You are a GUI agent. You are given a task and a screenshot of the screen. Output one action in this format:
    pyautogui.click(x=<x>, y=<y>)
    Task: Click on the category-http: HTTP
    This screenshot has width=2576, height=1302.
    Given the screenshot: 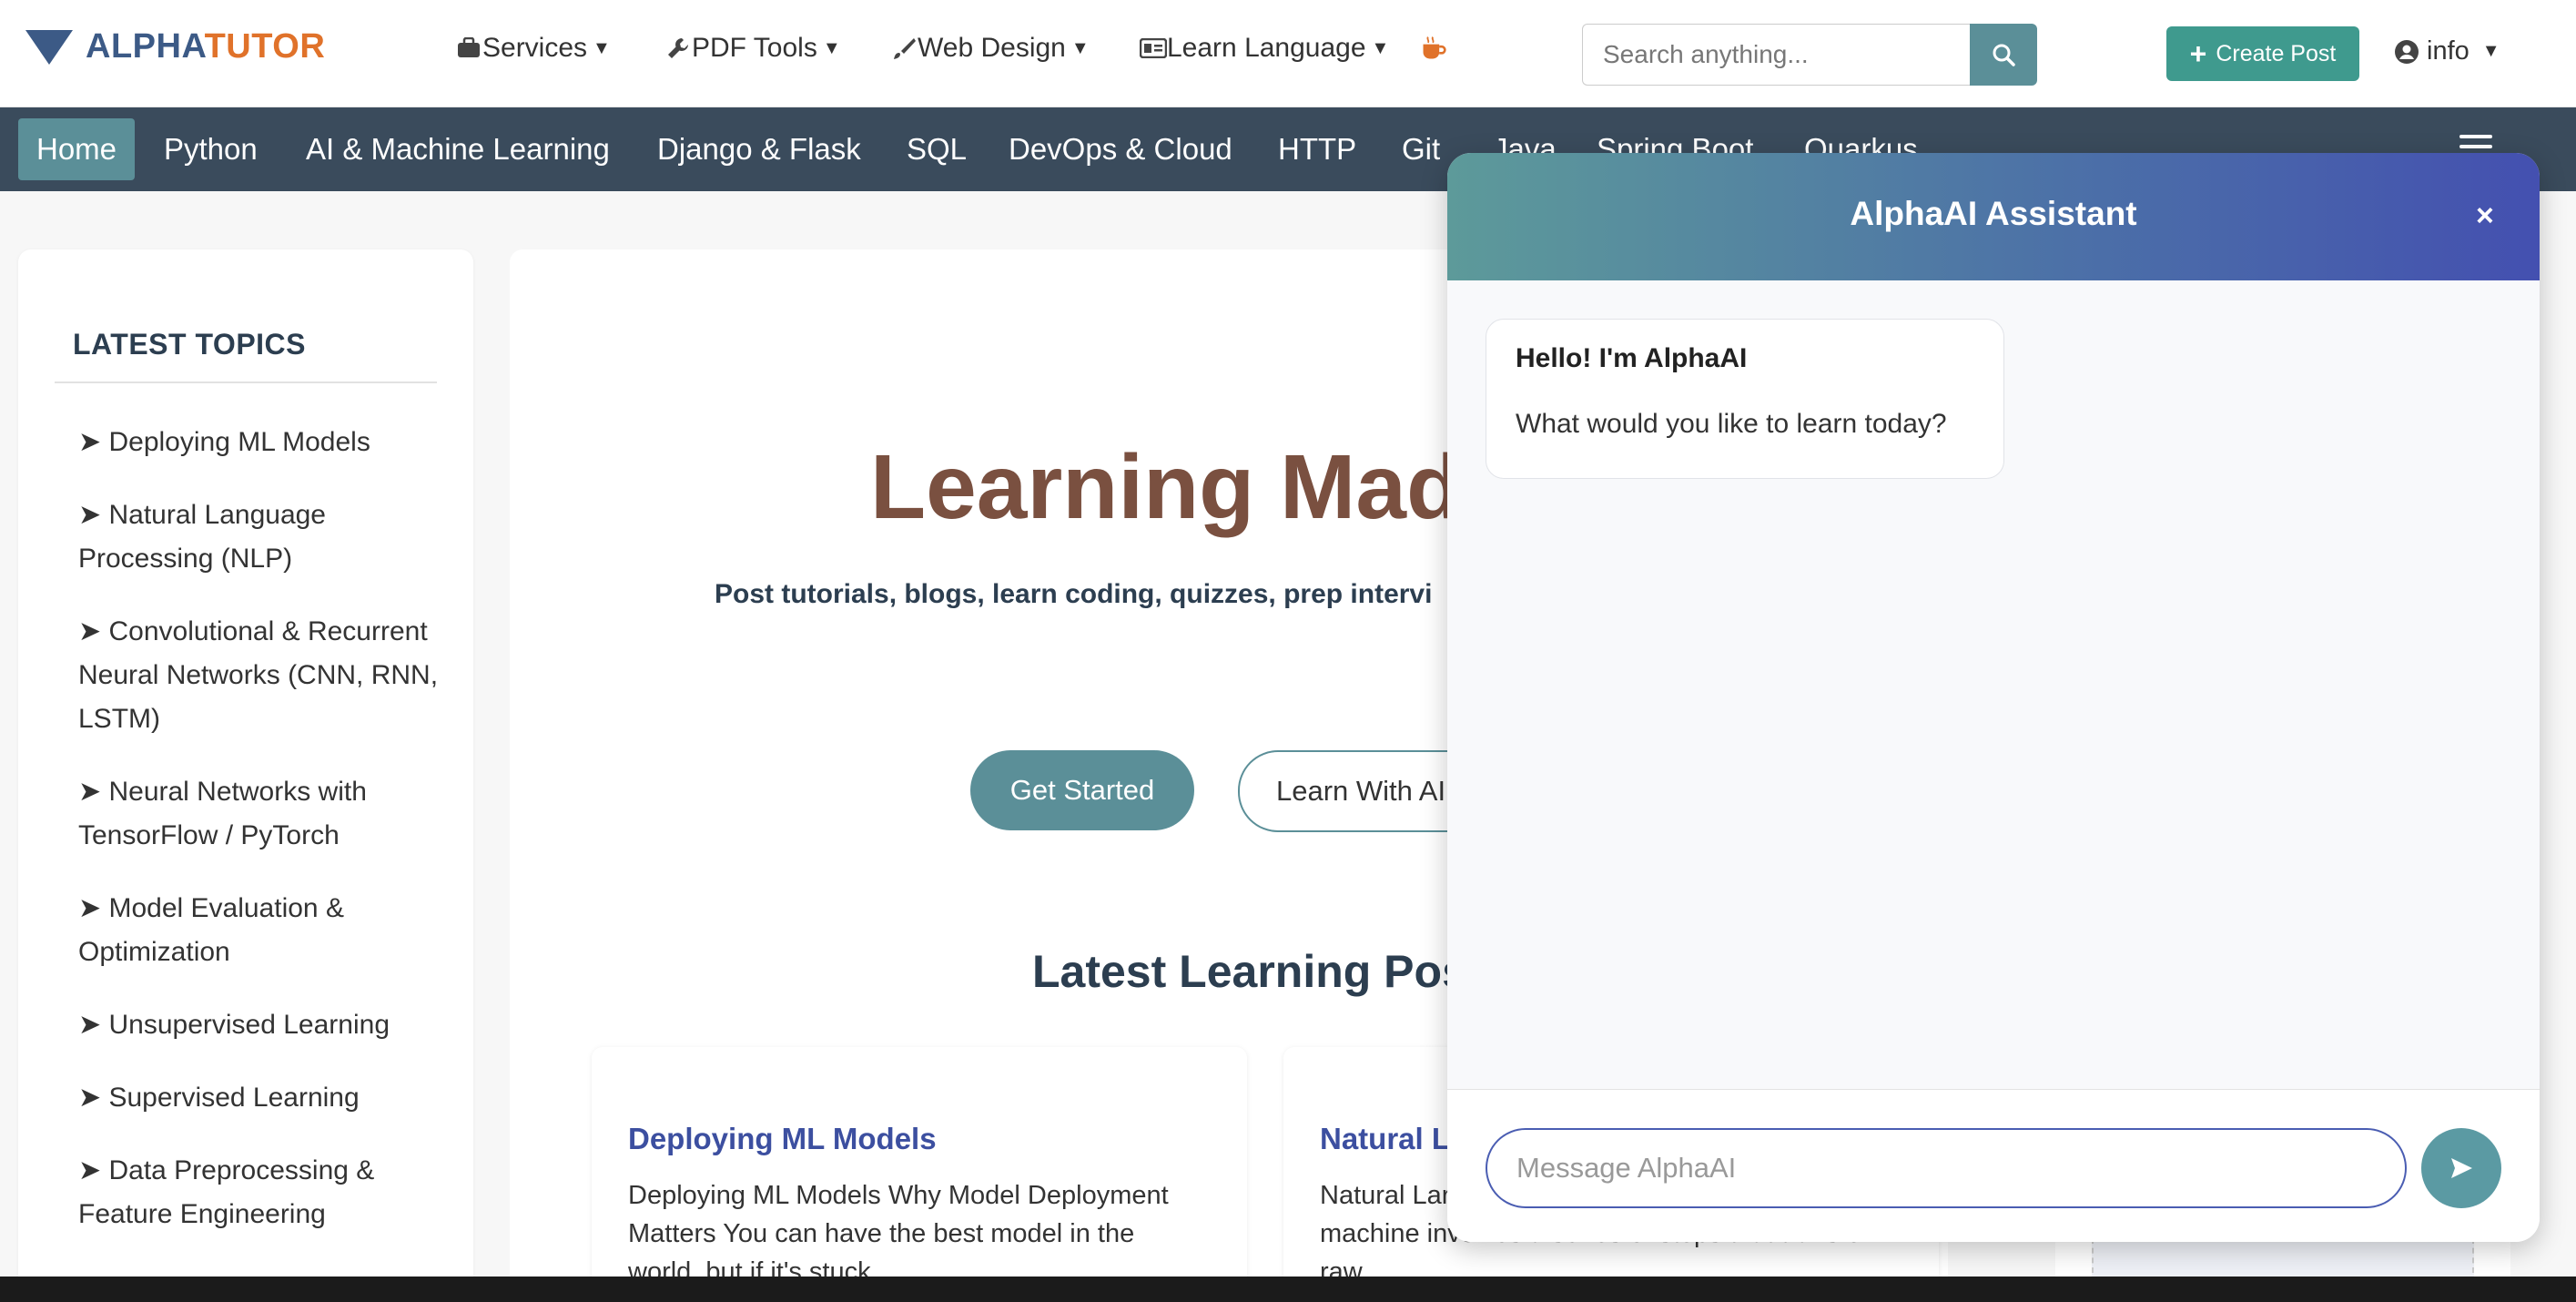 What is the action you would take?
    pyautogui.click(x=1317, y=149)
    